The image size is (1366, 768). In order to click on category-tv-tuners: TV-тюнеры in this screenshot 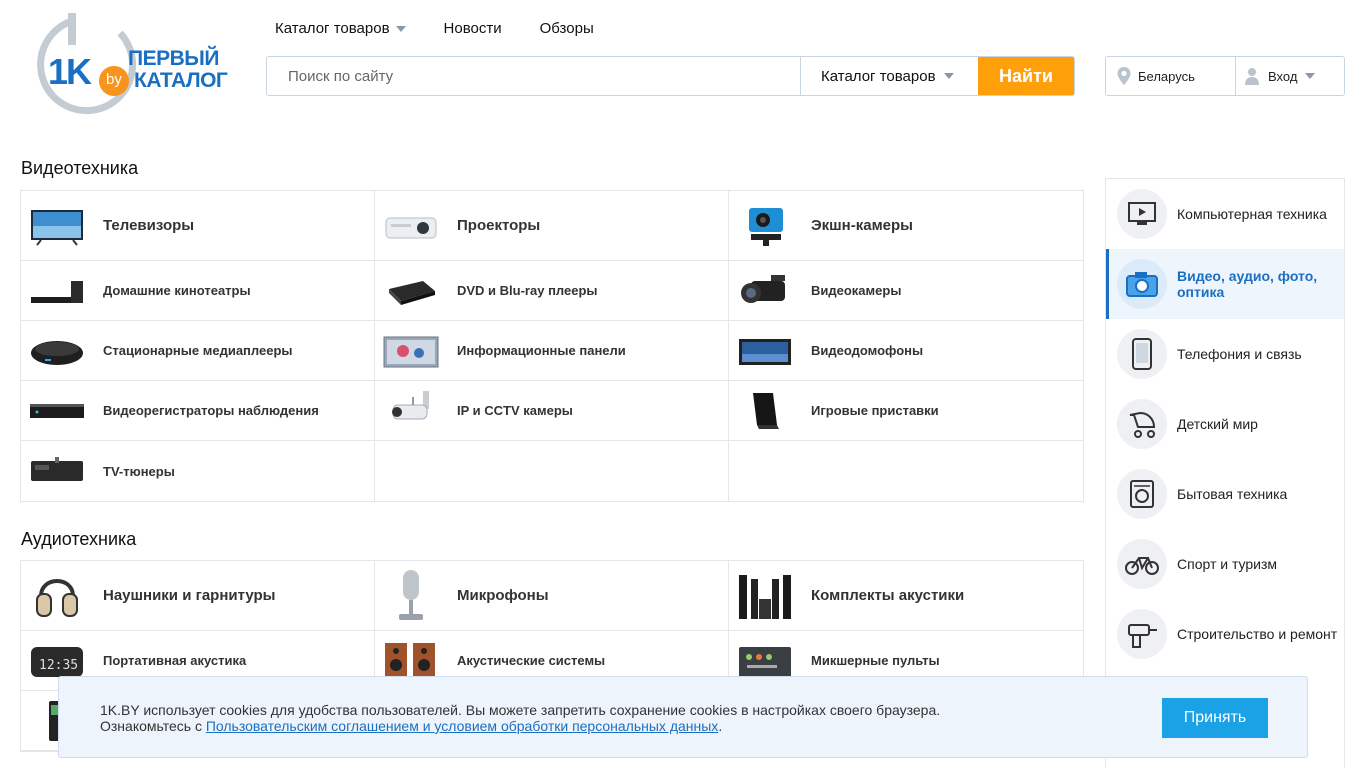, I will do `click(198, 471)`.